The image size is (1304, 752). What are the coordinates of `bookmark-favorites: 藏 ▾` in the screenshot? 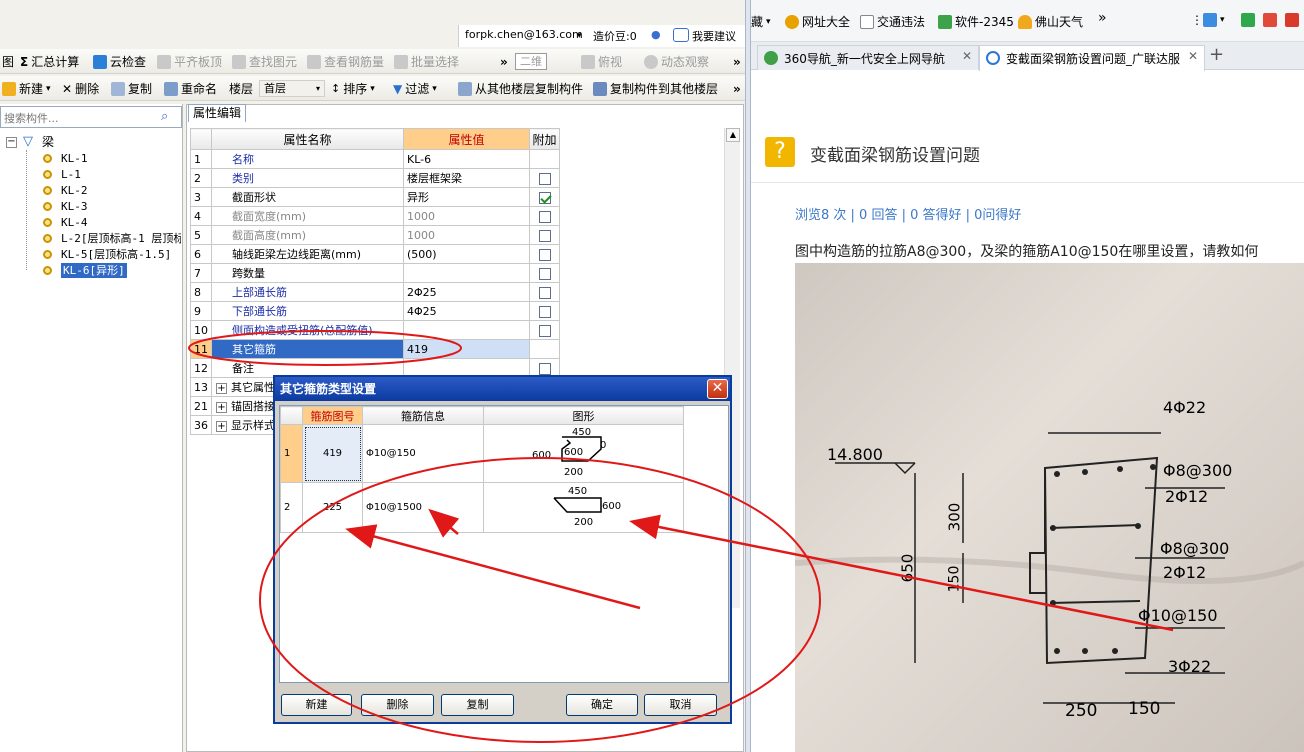 It's located at (761, 21).